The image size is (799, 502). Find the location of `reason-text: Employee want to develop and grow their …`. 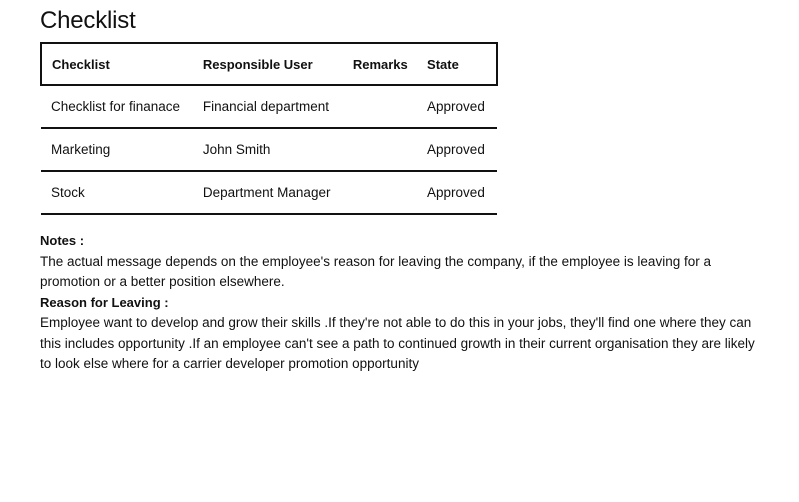

reason-text: Employee want to develop and grow their … is located at coordinates (397, 343).